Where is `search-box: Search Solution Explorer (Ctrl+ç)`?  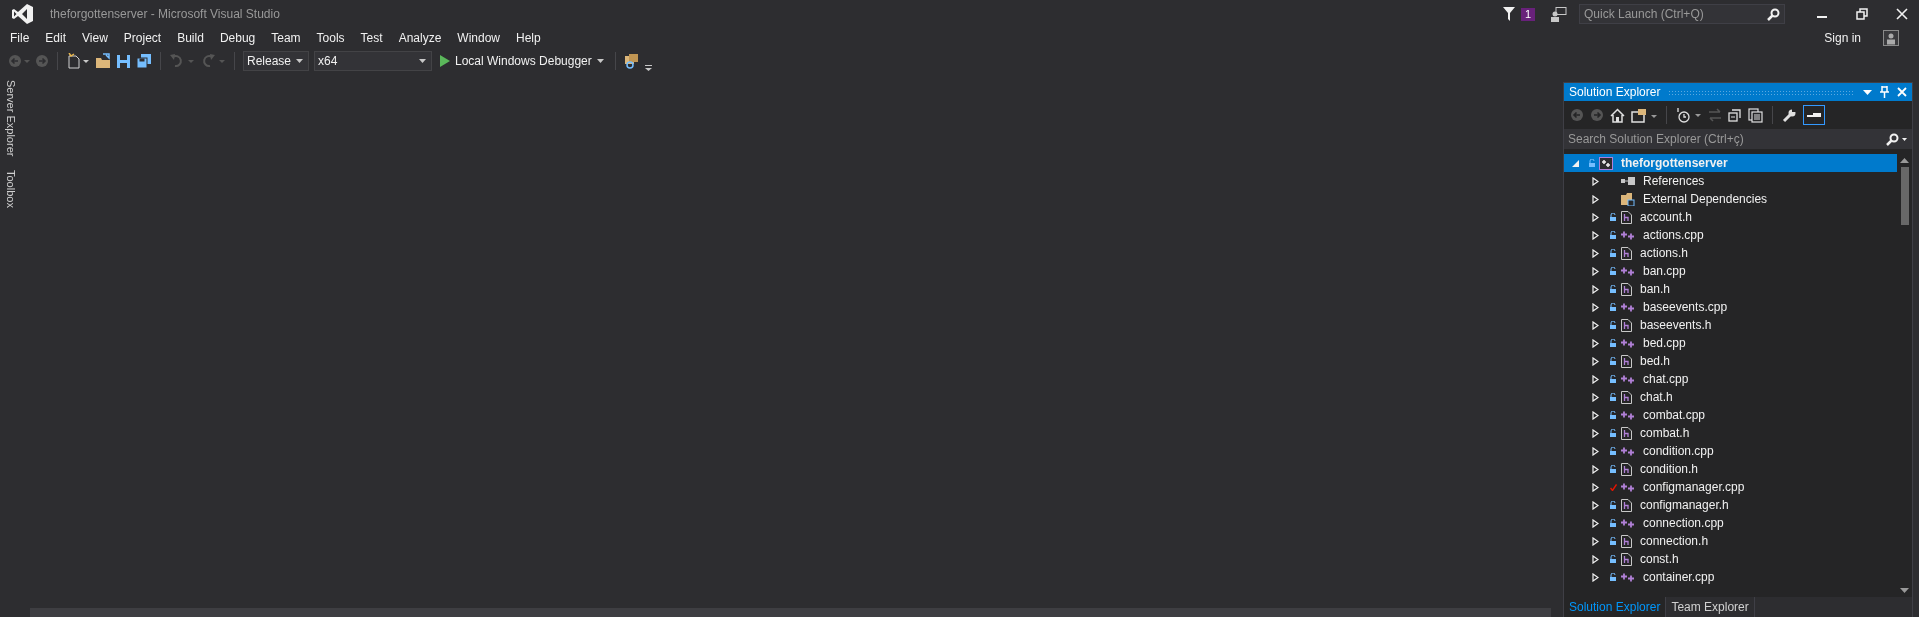
search-box: Search Solution Explorer (Ctrl+ç) is located at coordinates (1738, 139).